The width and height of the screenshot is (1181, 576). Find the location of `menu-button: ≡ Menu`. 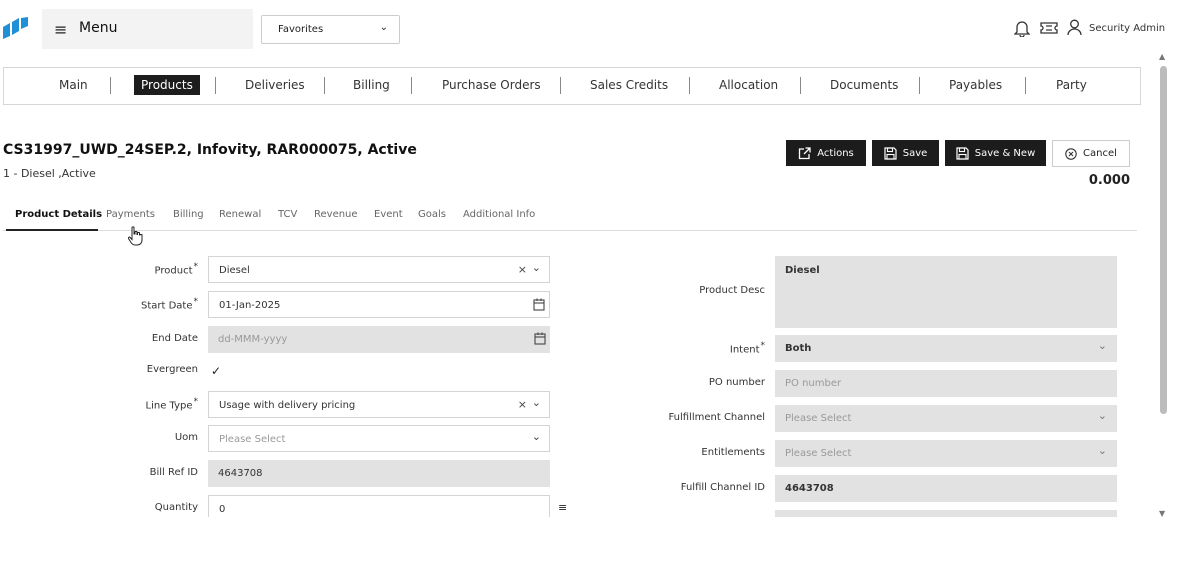

menu-button: ≡ Menu is located at coordinates (147, 29).